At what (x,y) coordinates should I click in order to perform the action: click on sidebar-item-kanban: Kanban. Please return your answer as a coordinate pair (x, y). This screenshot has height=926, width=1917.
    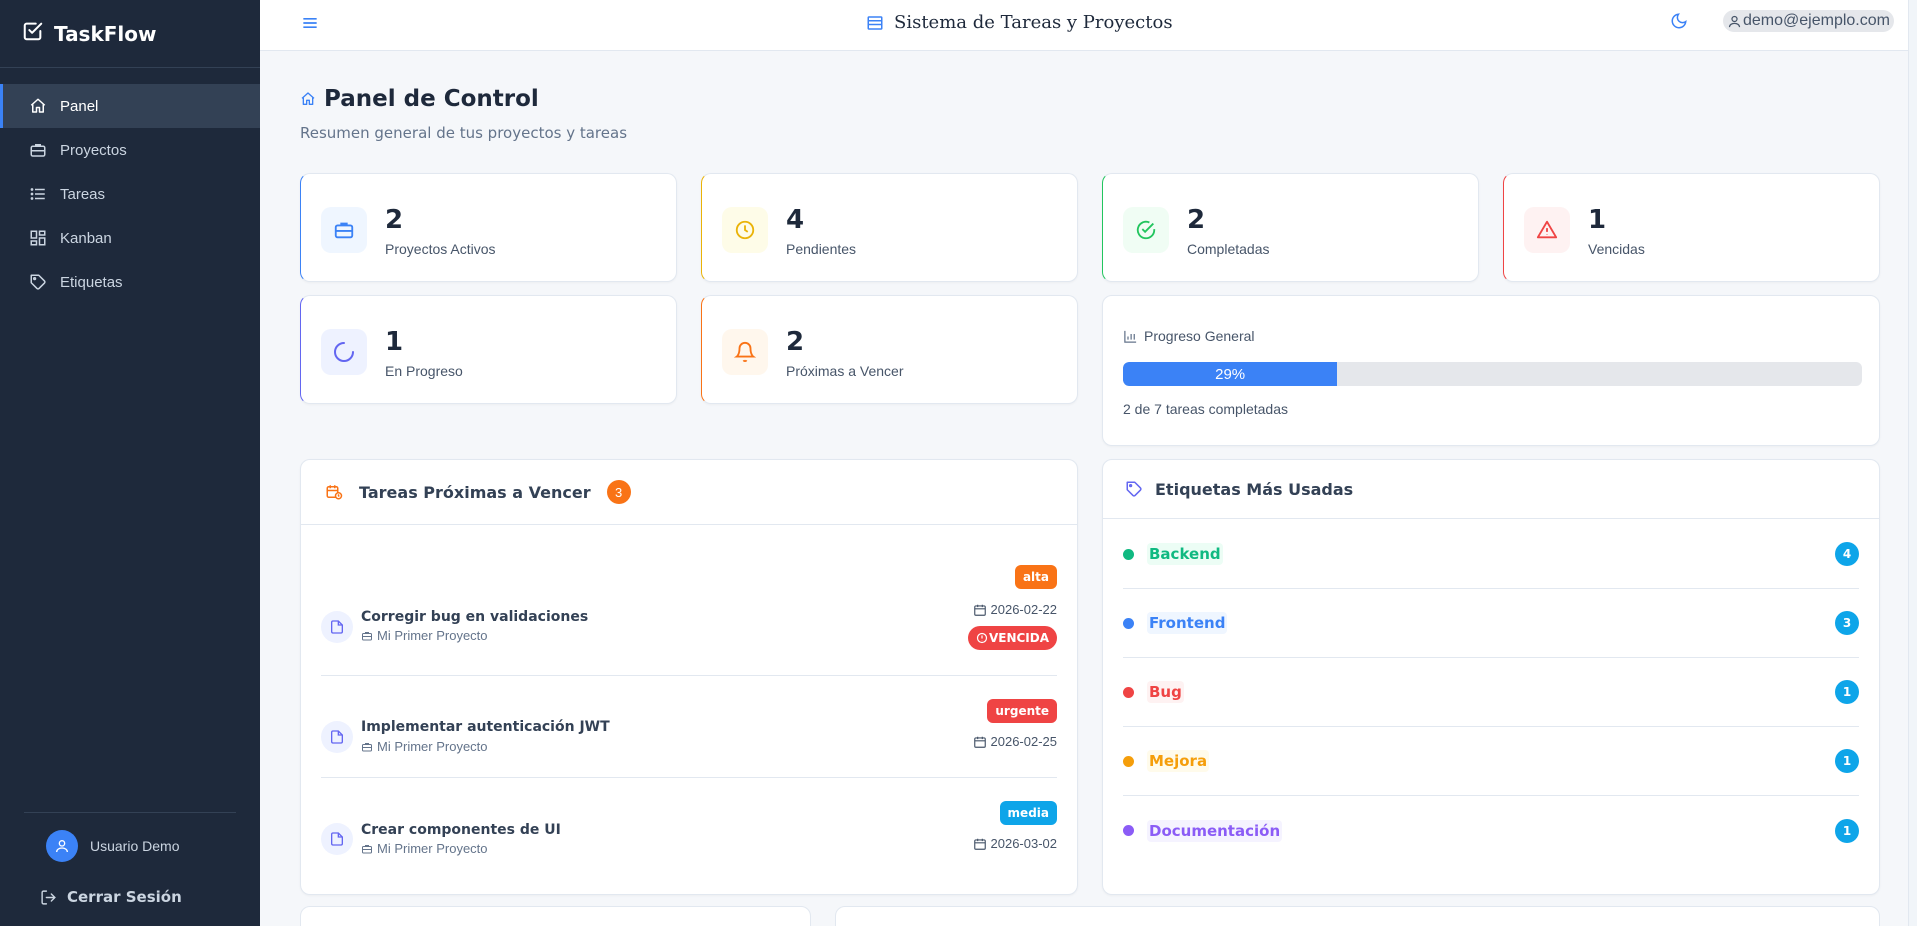
    Looking at the image, I should click on (130, 238).